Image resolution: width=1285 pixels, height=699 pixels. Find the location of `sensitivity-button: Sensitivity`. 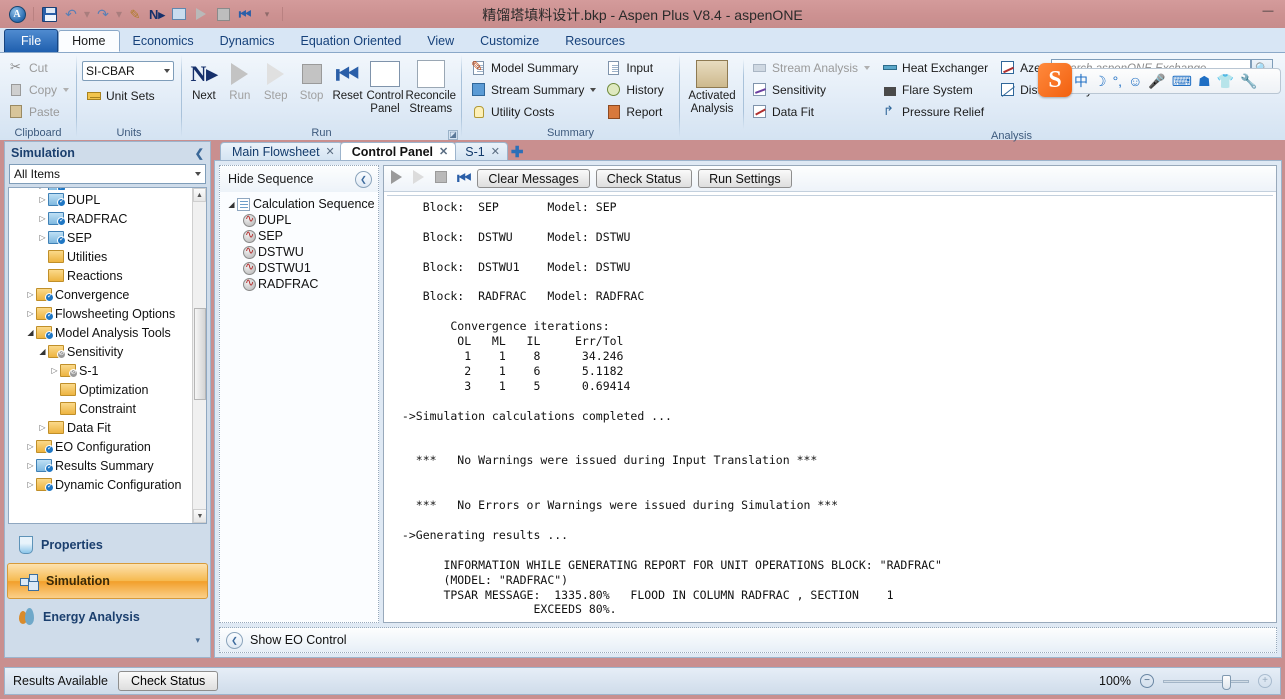

sensitivity-button: Sensitivity is located at coordinates (811, 90).